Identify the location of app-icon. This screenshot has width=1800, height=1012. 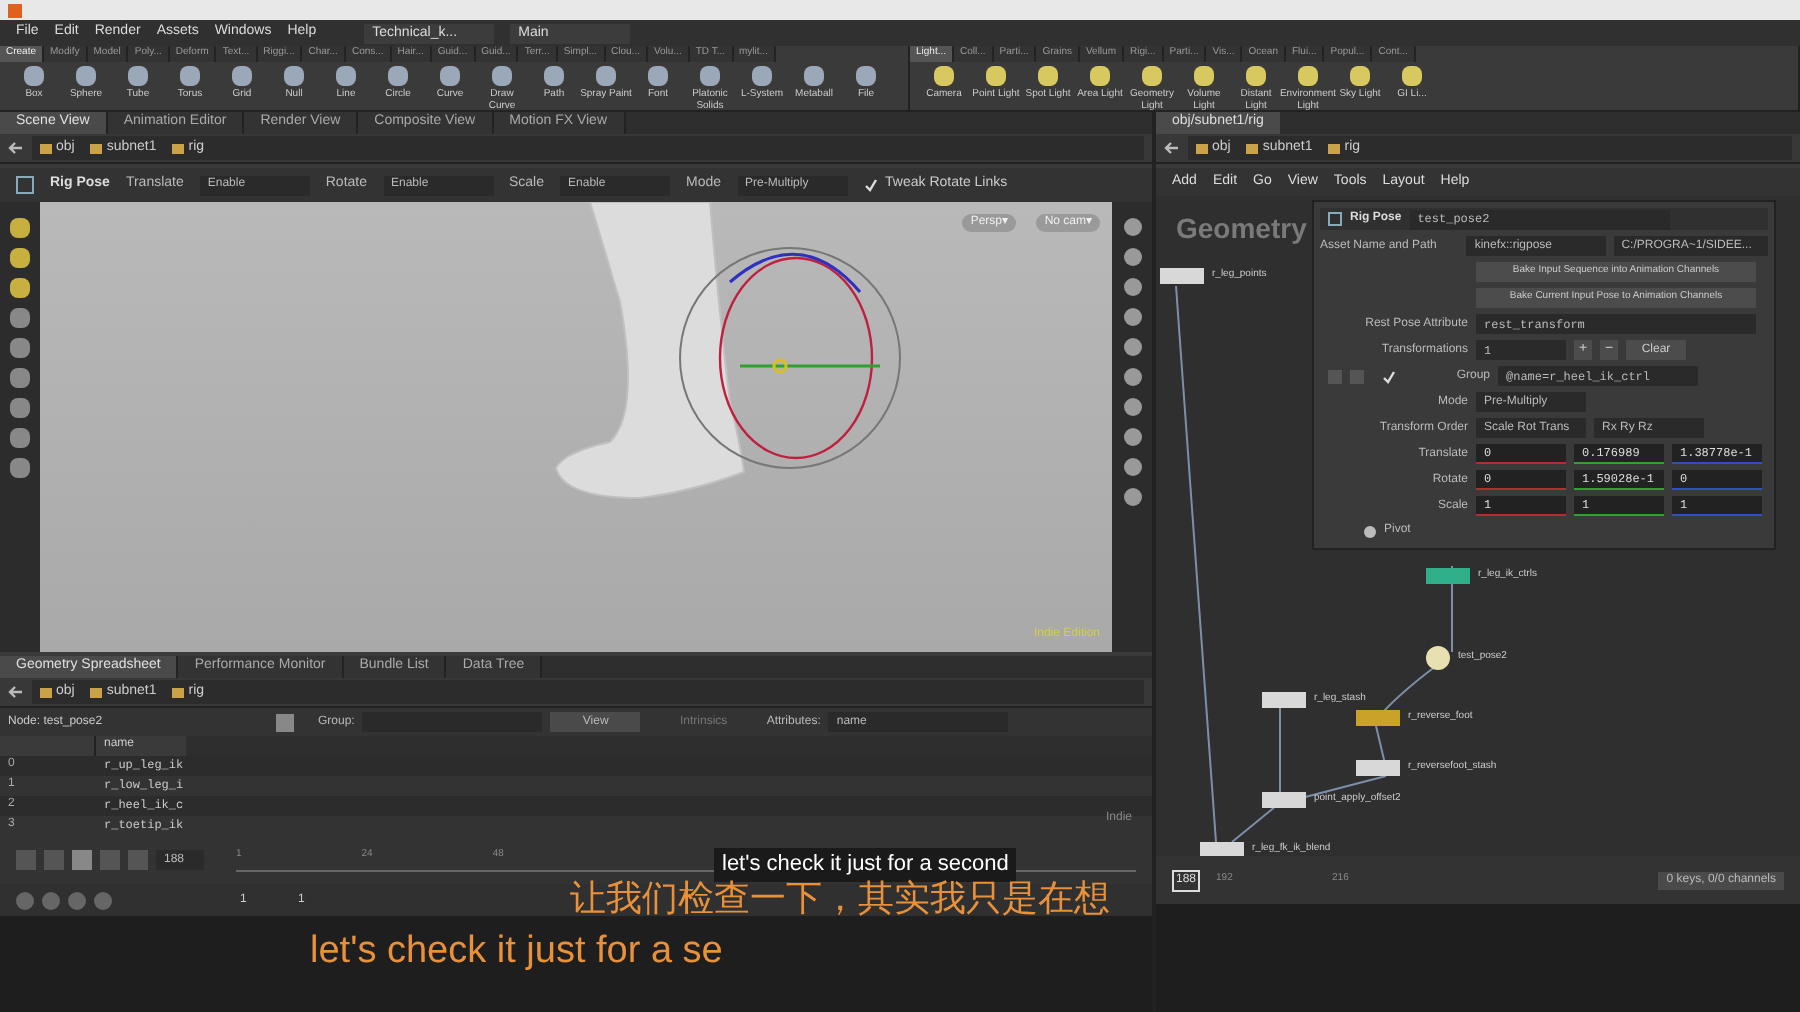
(15, 10).